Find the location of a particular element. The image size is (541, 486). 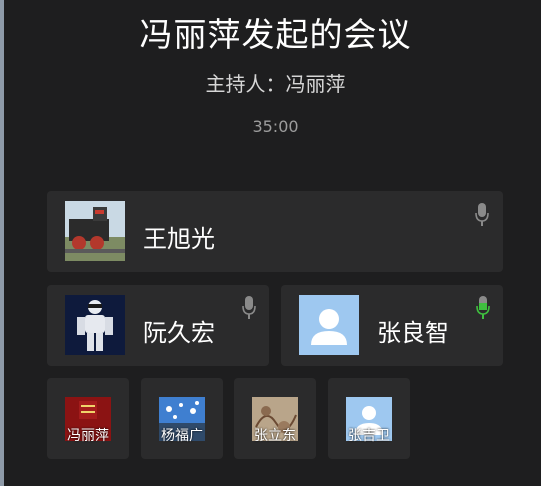

meeting-timer: 35:00 is located at coordinates (275, 126).